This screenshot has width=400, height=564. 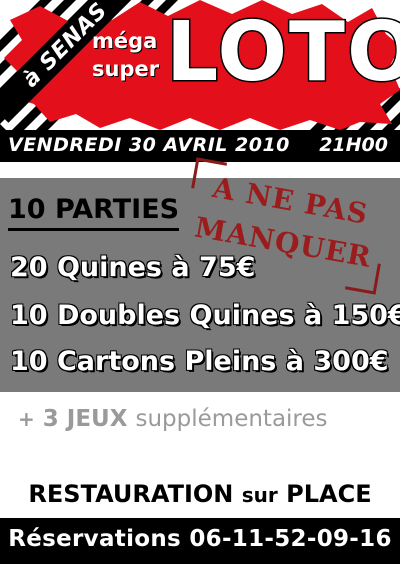 I want to click on restaurant-notice: RESTAURATION sur PLACE, so click(x=200, y=494).